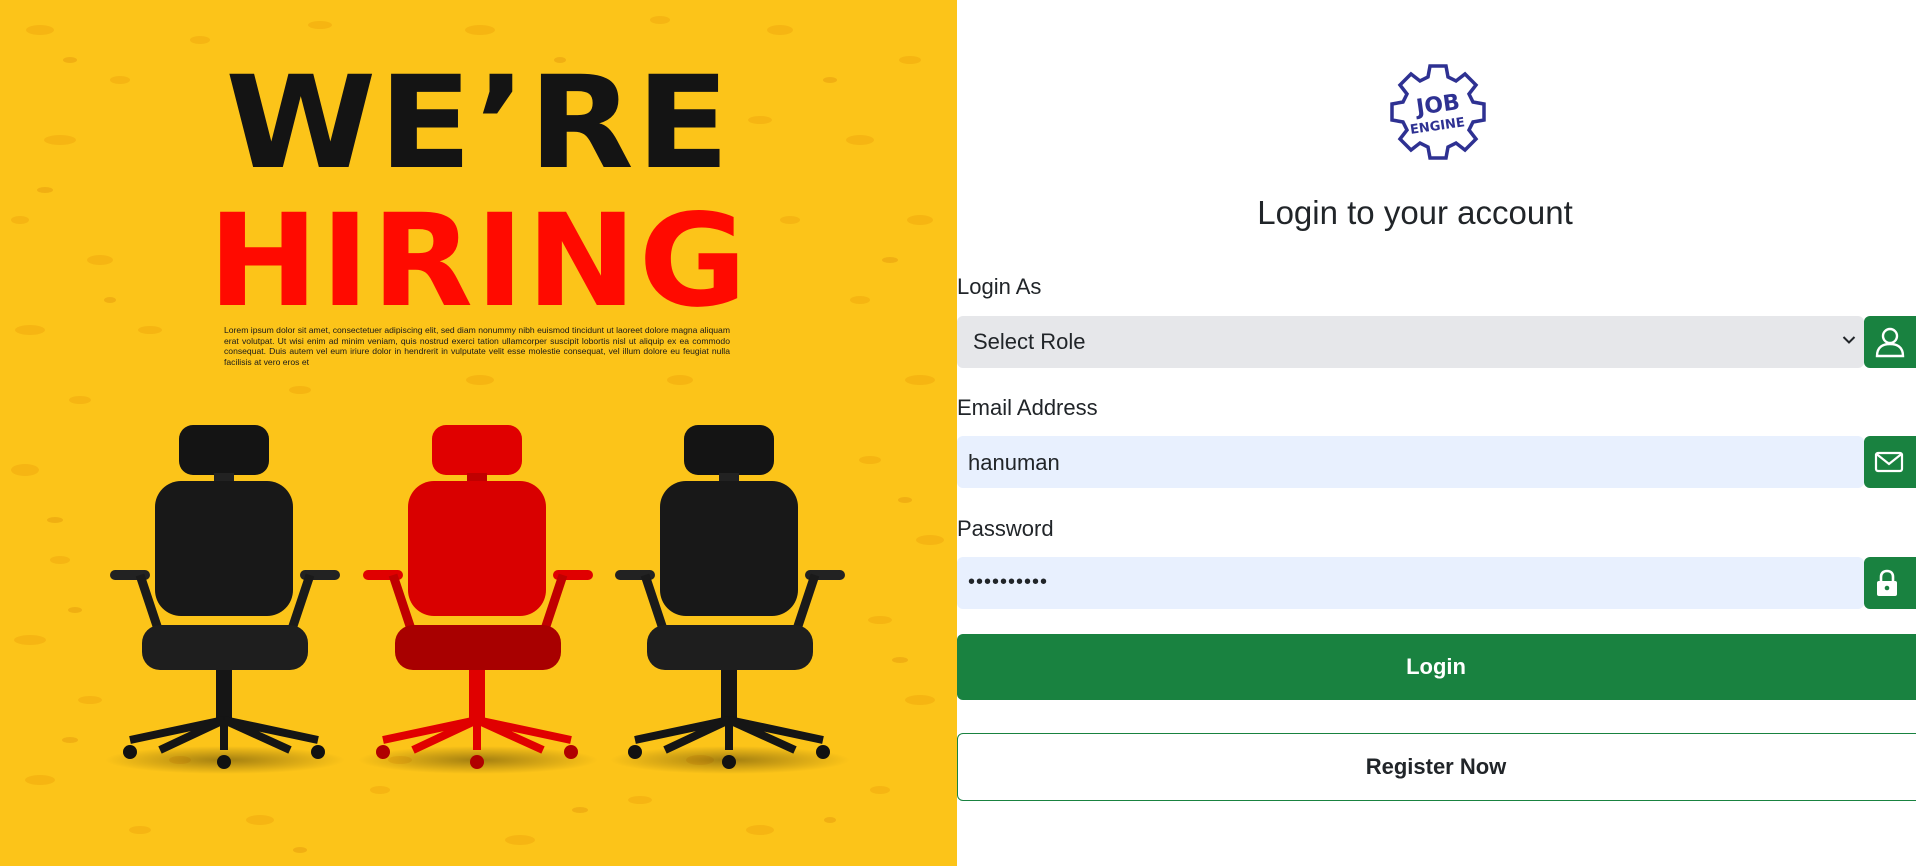 This screenshot has width=1916, height=866. What do you see at coordinates (1027, 407) in the screenshot?
I see `email-label: Email Address` at bounding box center [1027, 407].